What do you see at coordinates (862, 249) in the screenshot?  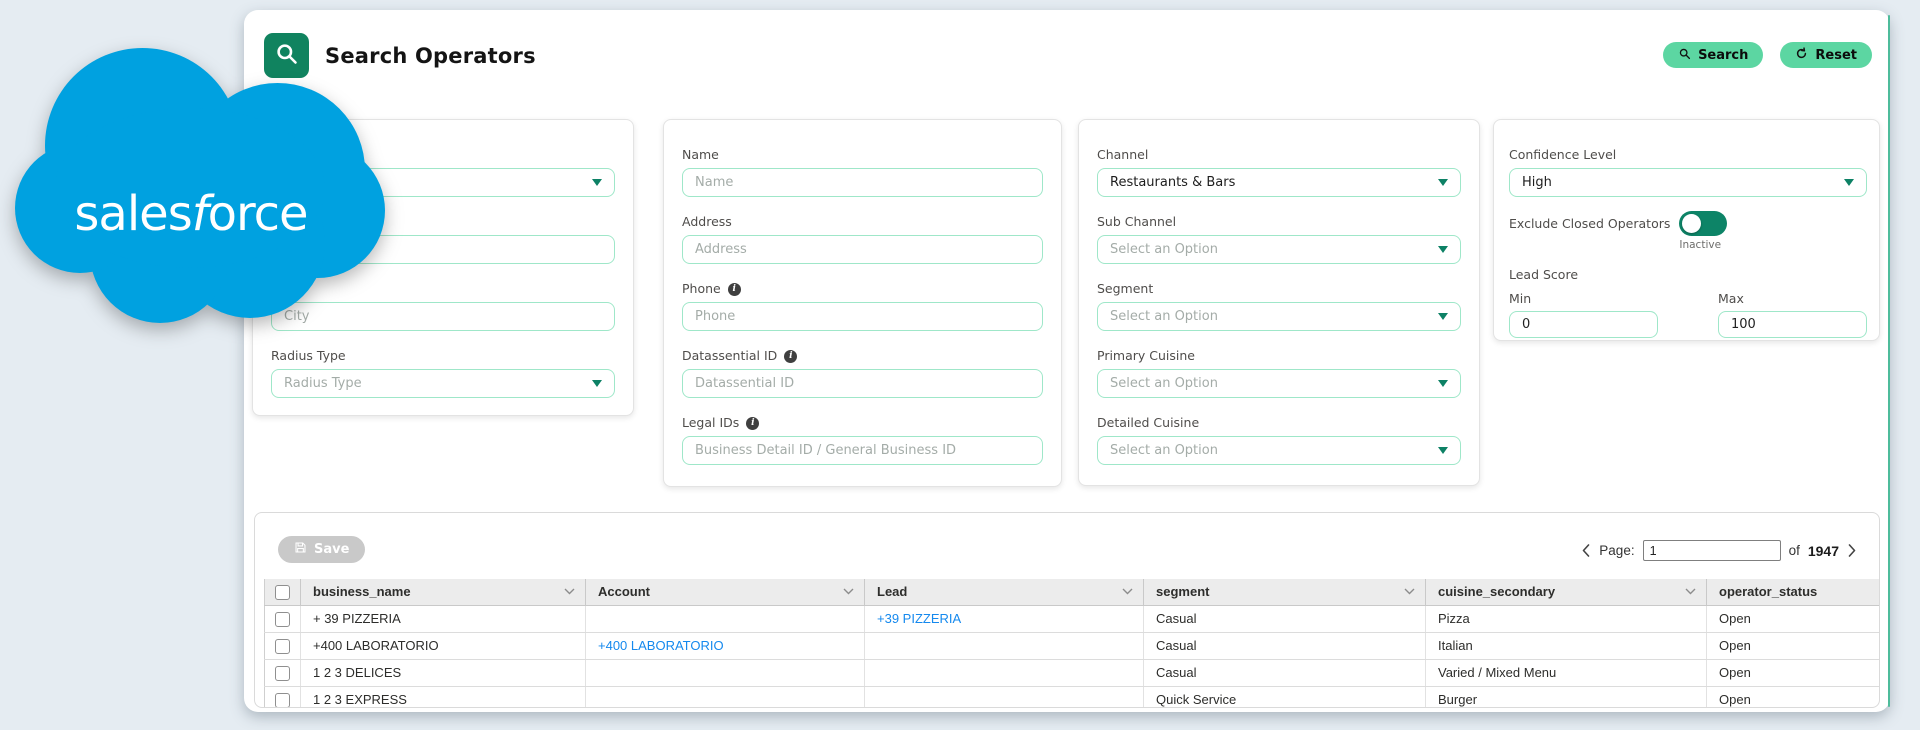 I see `address-input` at bounding box center [862, 249].